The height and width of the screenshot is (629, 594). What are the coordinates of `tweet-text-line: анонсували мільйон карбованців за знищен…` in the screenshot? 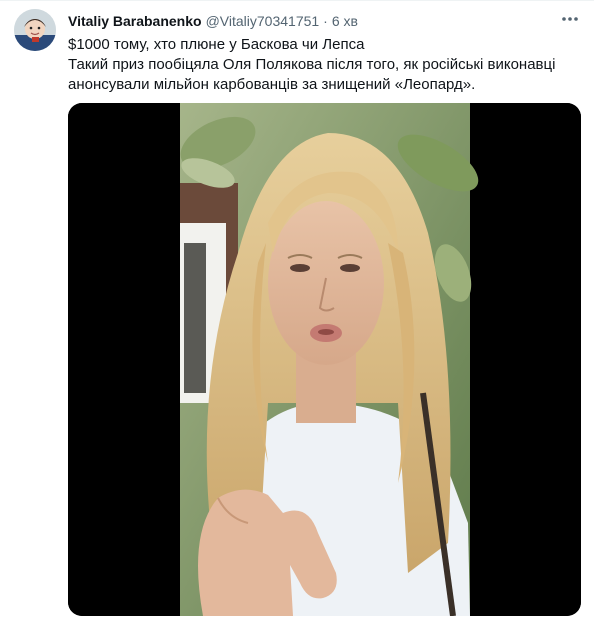 It's located at (272, 84).